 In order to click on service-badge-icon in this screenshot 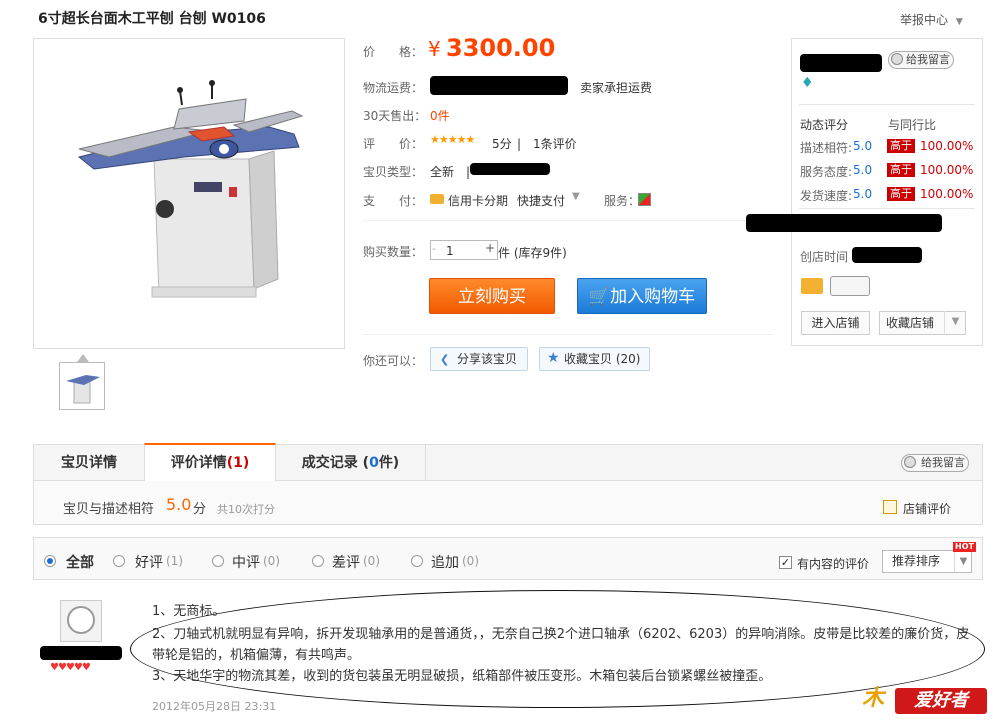, I will do `click(644, 199)`.